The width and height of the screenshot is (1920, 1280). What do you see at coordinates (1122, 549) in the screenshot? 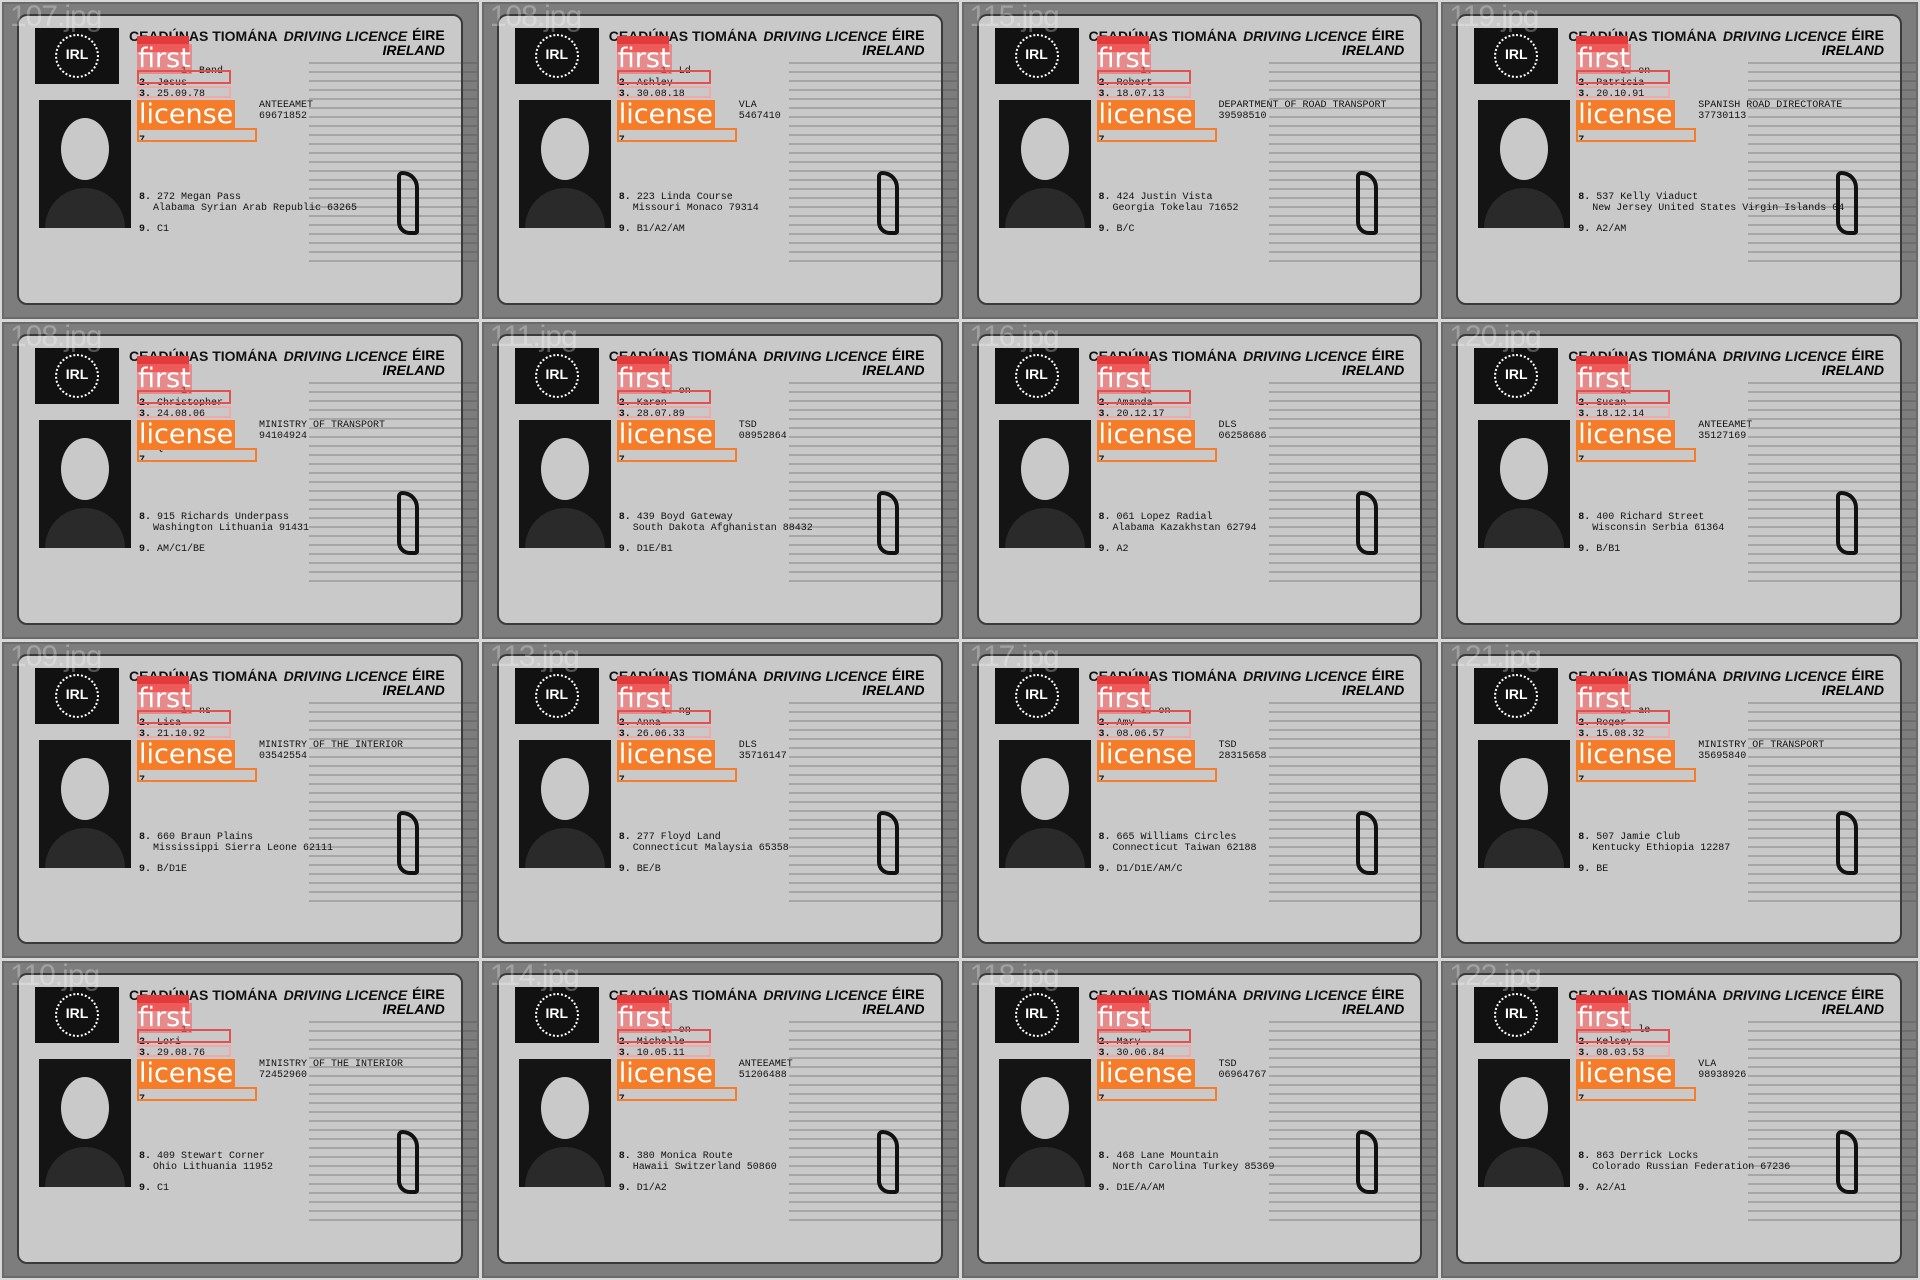
I see `category-value: A2` at bounding box center [1122, 549].